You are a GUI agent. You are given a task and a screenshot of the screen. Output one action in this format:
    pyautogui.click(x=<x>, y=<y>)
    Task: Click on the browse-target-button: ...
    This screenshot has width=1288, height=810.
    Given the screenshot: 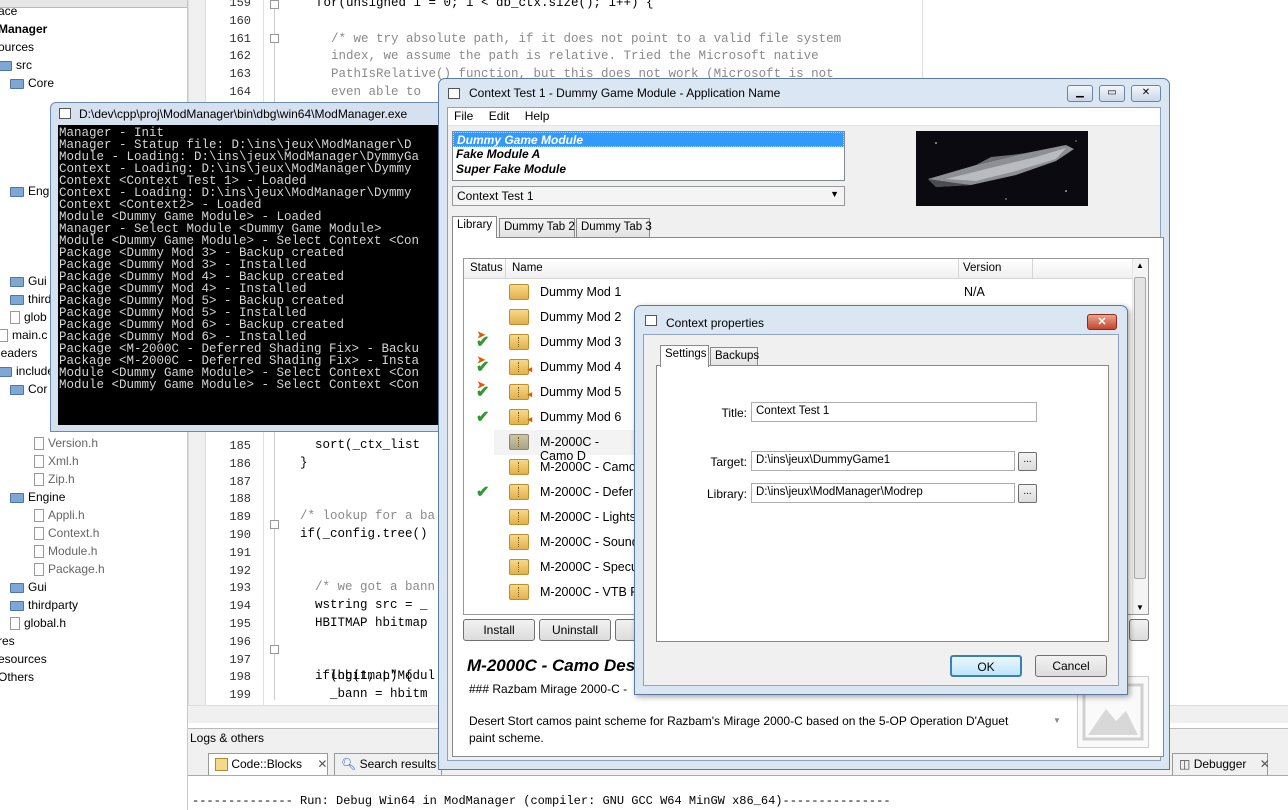 What is the action you would take?
    pyautogui.click(x=1027, y=461)
    